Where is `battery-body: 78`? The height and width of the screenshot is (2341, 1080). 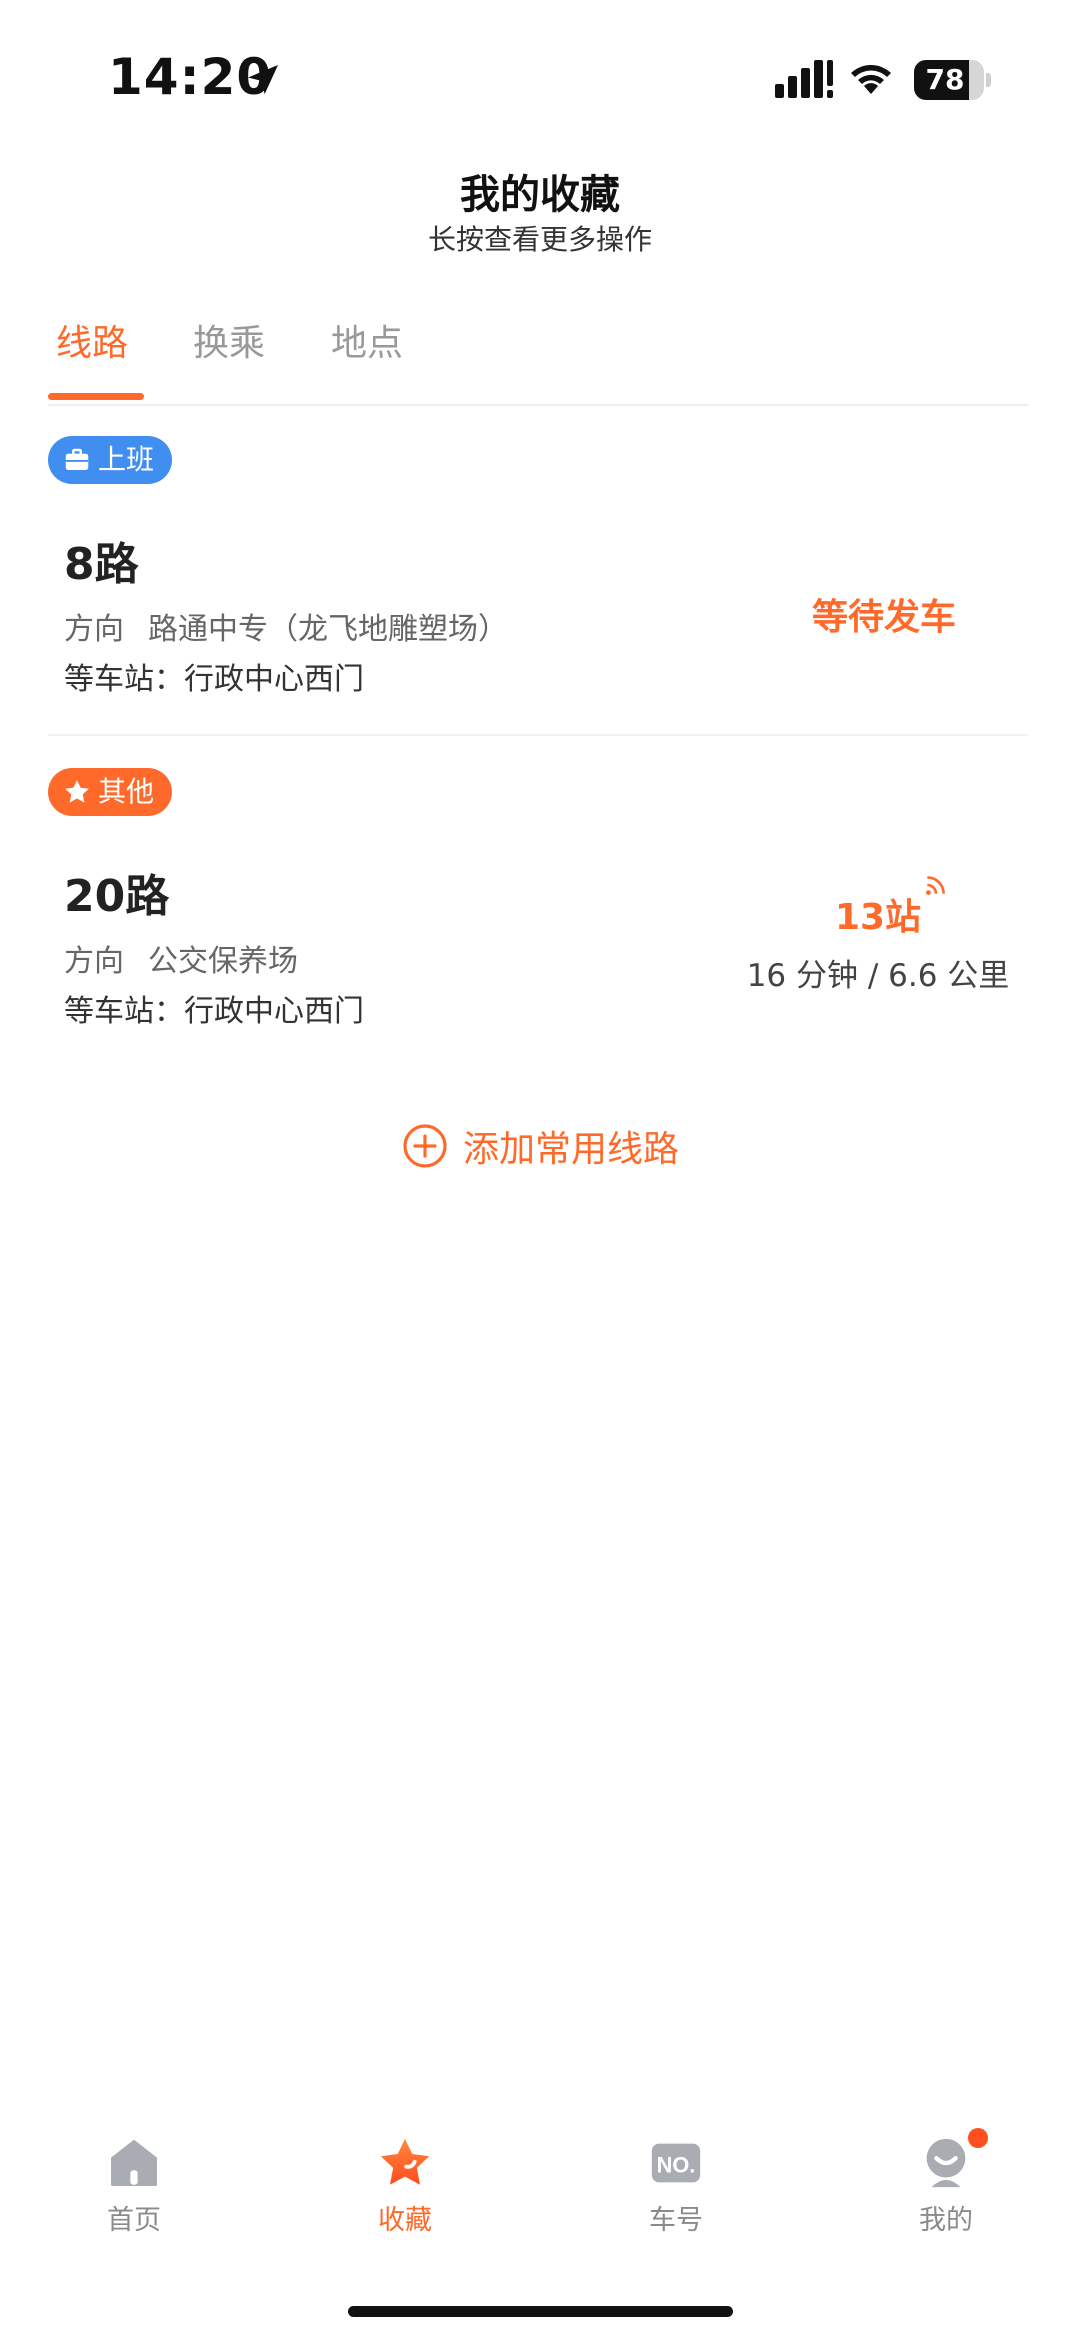
battery-body: 78 is located at coordinates (949, 80).